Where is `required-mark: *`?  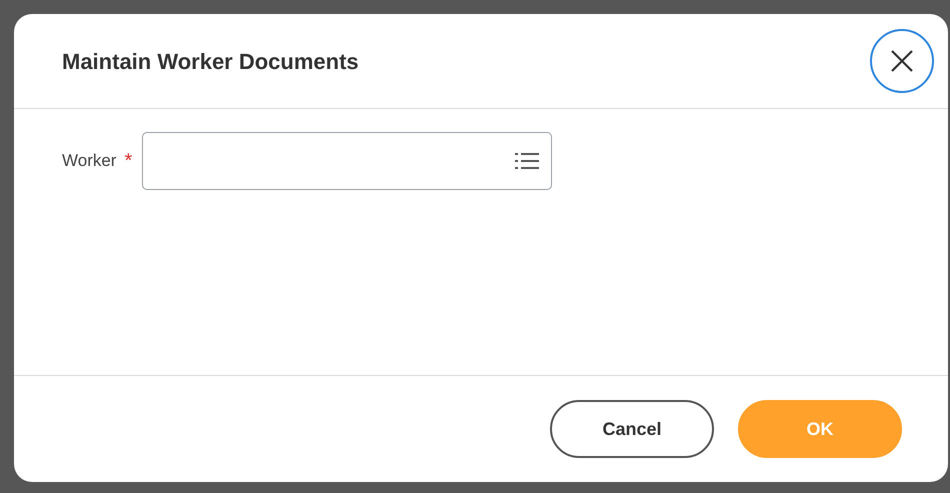
required-mark: * is located at coordinates (128, 161).